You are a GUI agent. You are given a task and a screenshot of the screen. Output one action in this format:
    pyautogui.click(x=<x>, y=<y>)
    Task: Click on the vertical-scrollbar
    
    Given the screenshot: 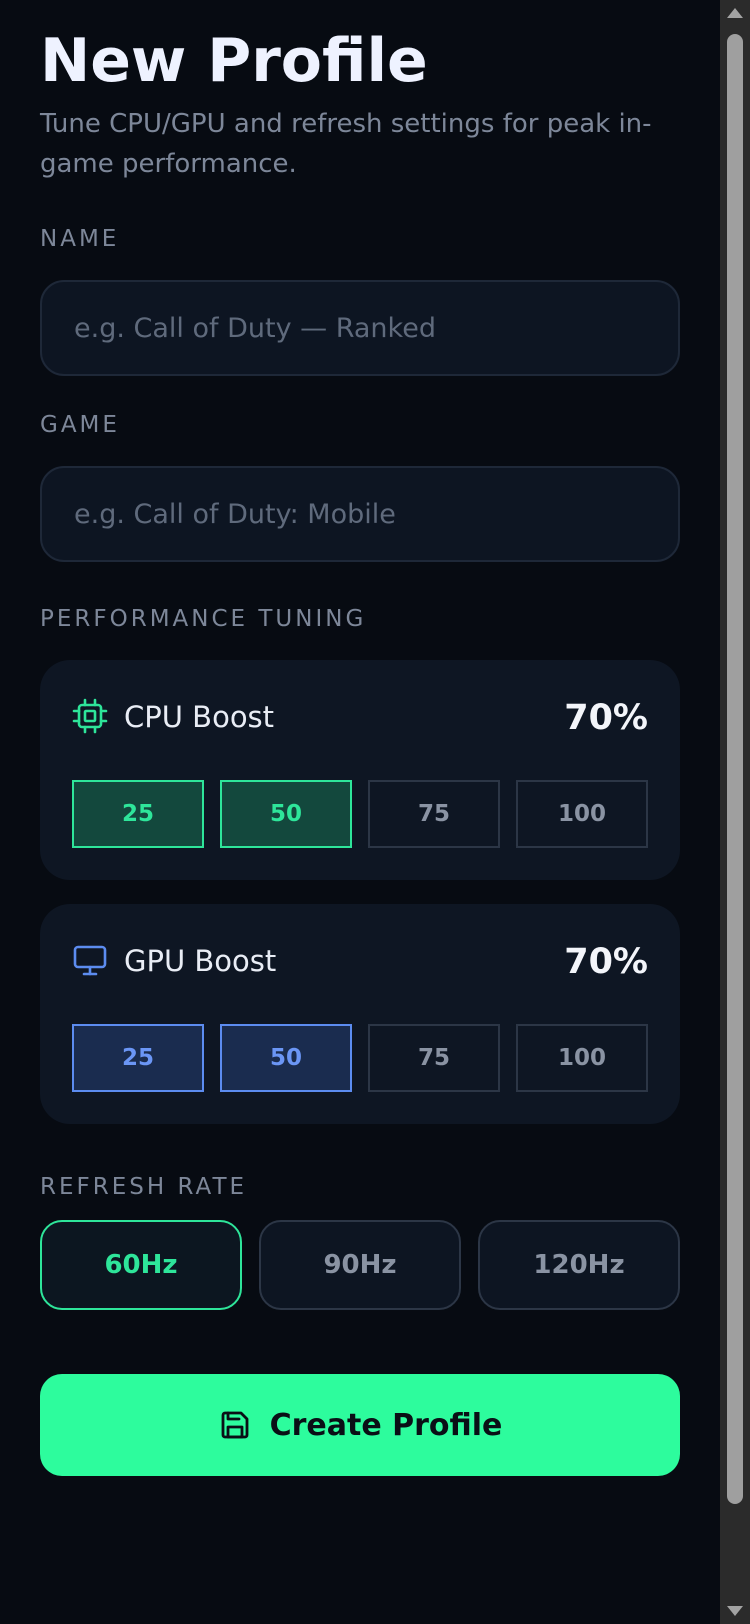 What is the action you would take?
    pyautogui.click(x=735, y=812)
    